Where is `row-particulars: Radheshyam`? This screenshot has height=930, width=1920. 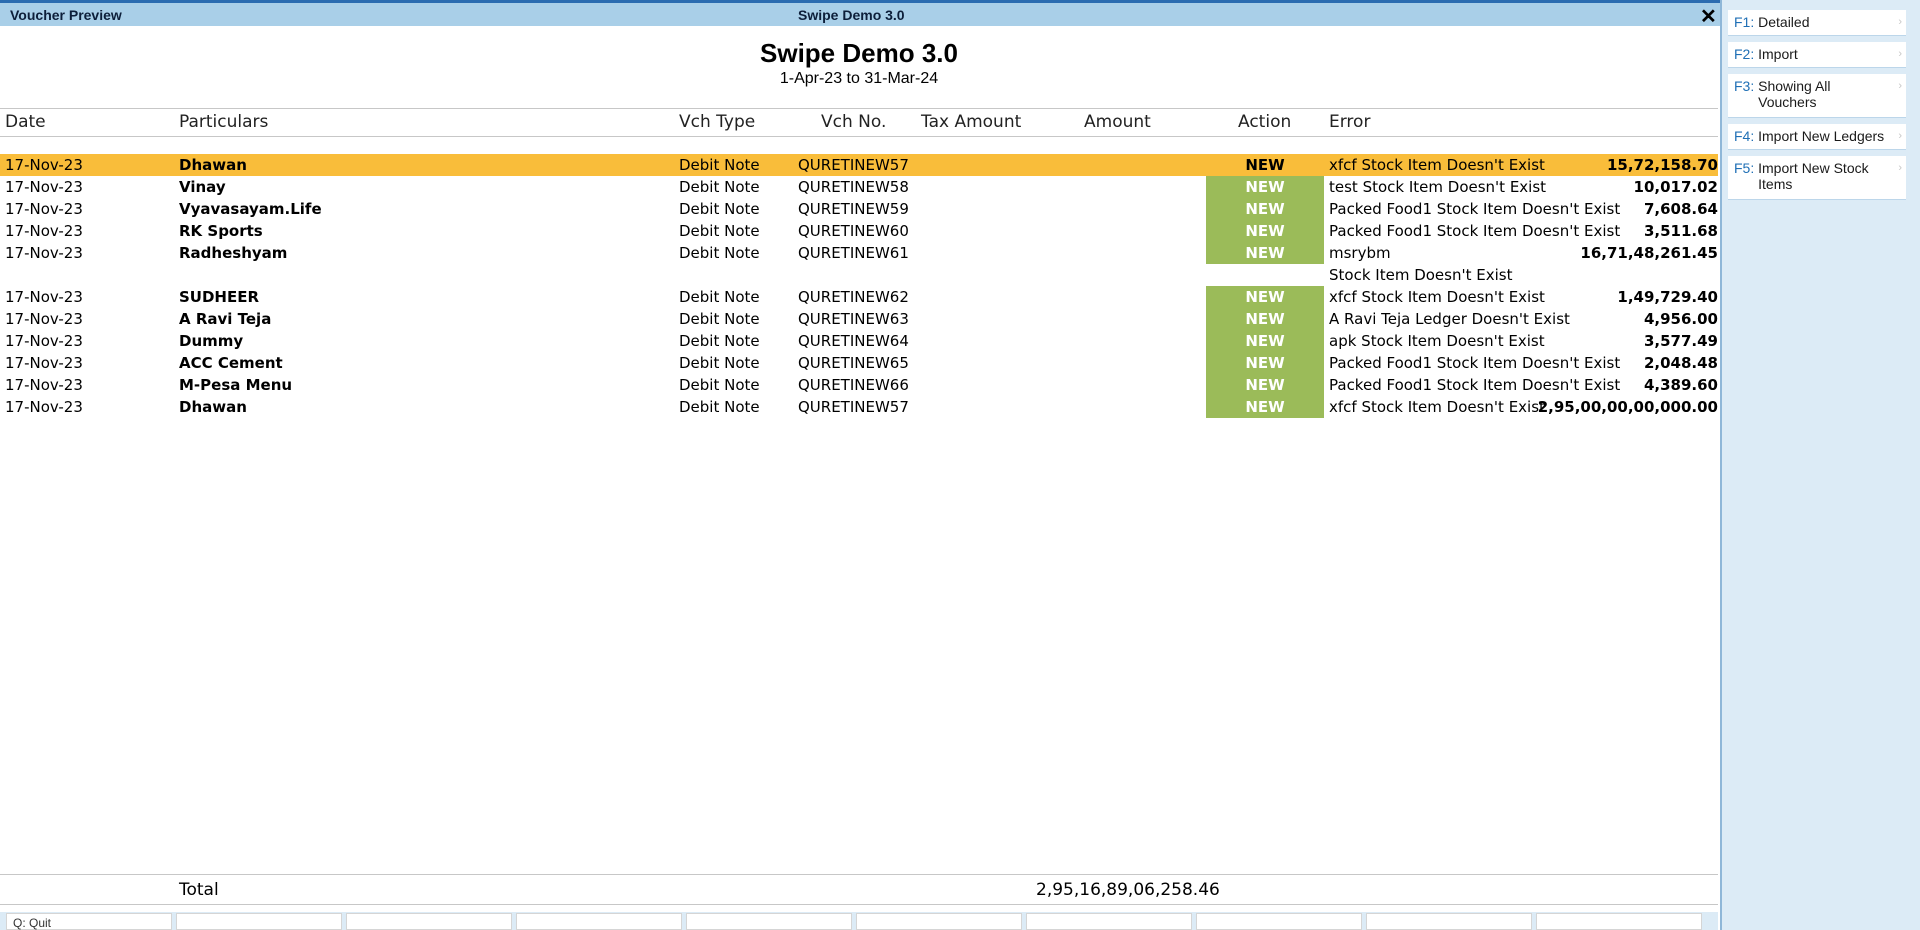 row-particulars: Radheshyam is located at coordinates (233, 253).